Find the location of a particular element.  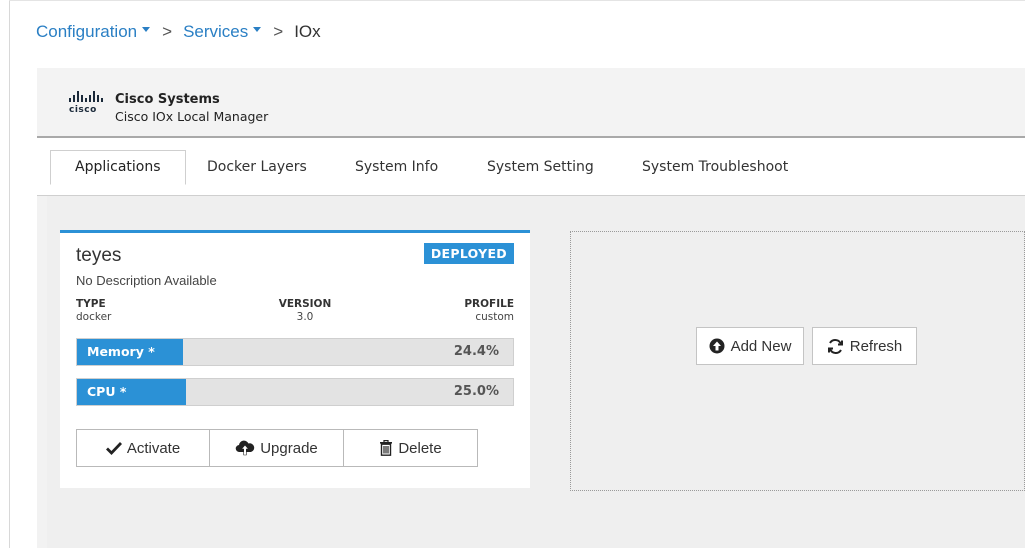

cpu-meter-value: 25.0% is located at coordinates (476, 391).